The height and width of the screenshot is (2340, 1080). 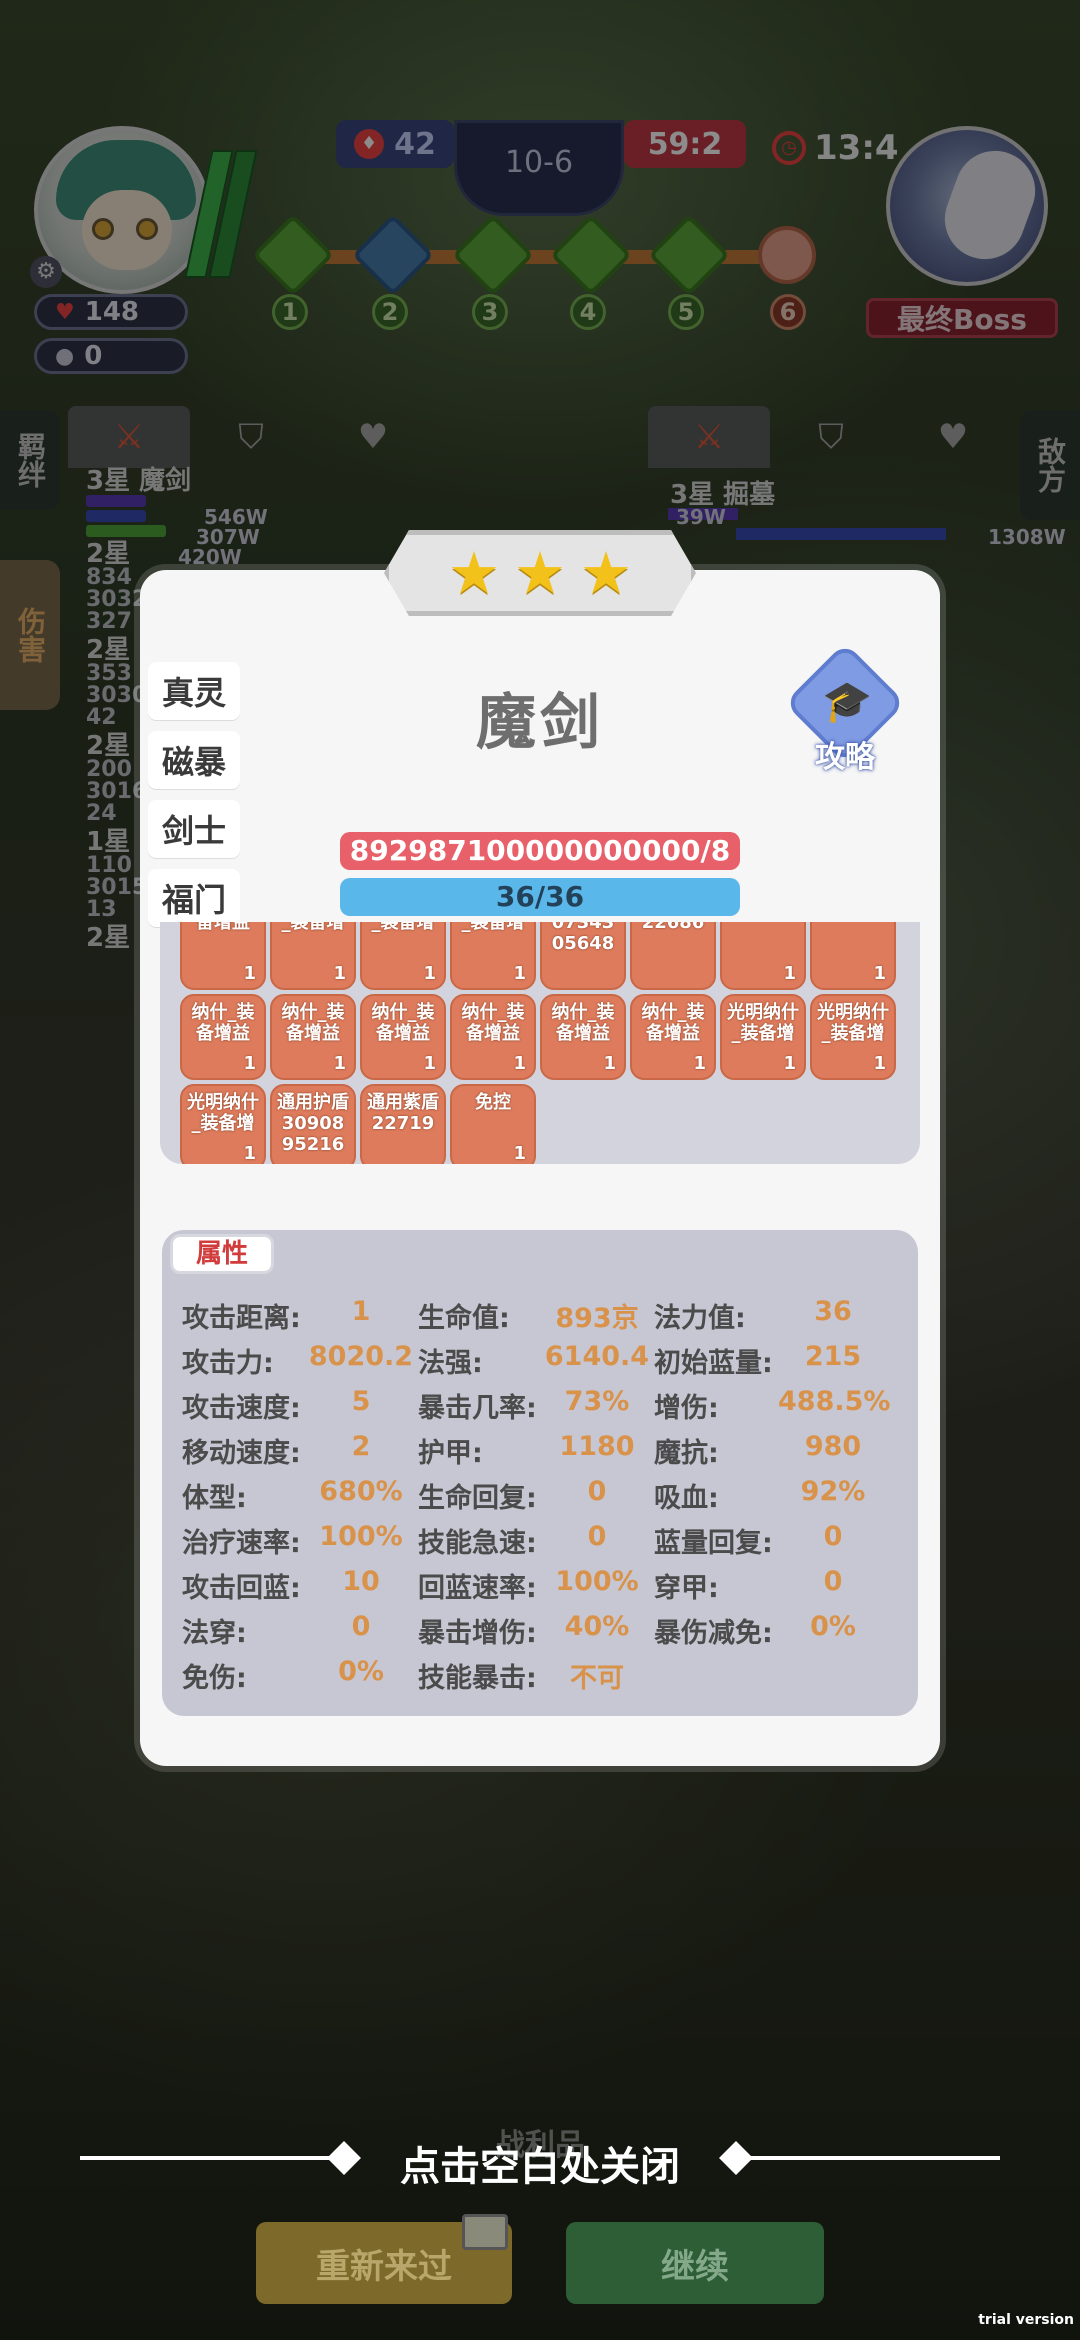 What do you see at coordinates (536, 1675) in the screenshot?
I see `attribute-cell: 技能暴击: 不可` at bounding box center [536, 1675].